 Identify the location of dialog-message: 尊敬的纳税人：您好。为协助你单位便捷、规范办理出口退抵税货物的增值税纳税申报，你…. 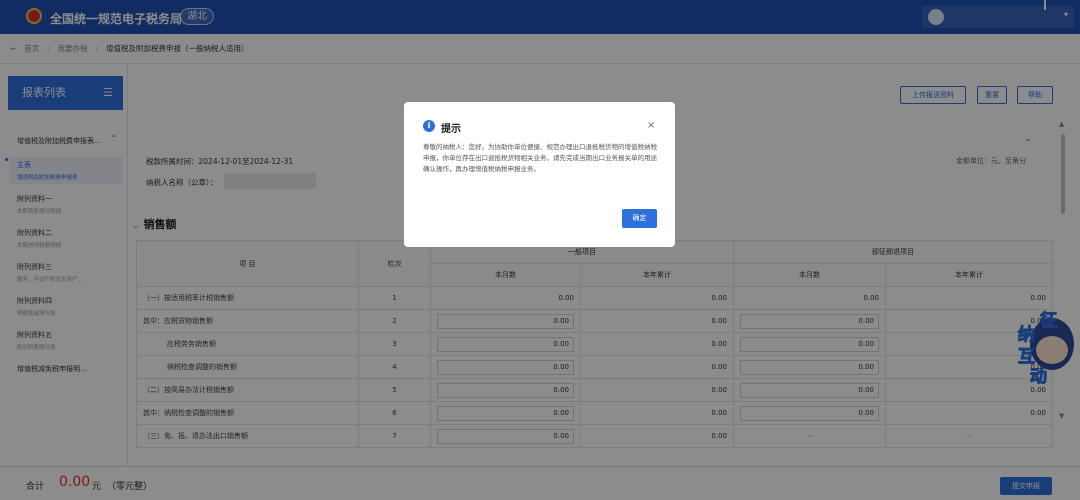
(540, 158).